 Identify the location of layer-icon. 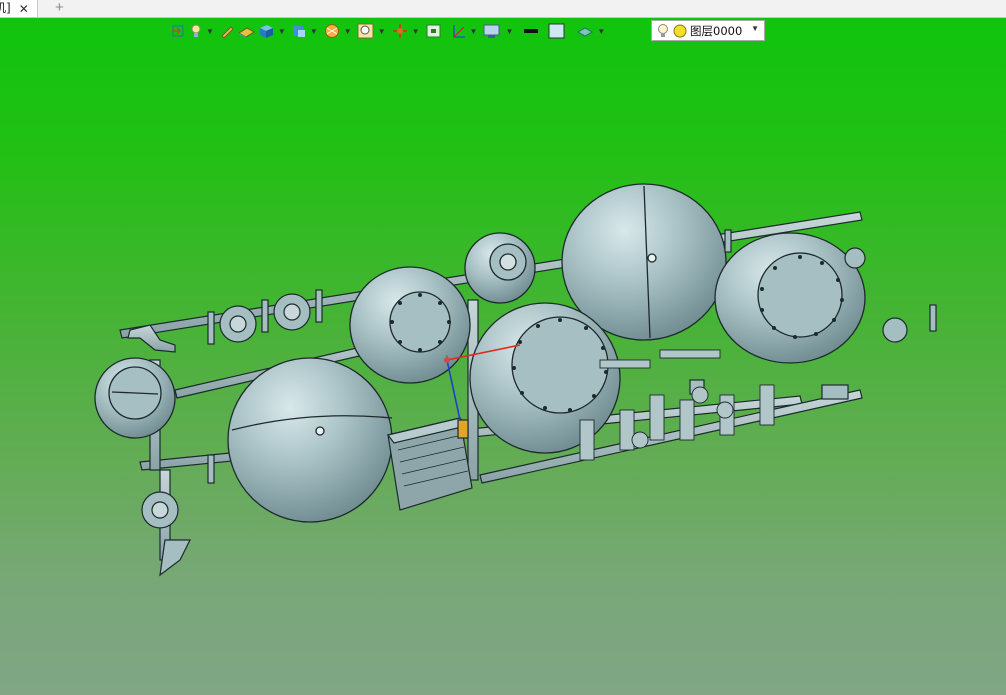
(585, 31).